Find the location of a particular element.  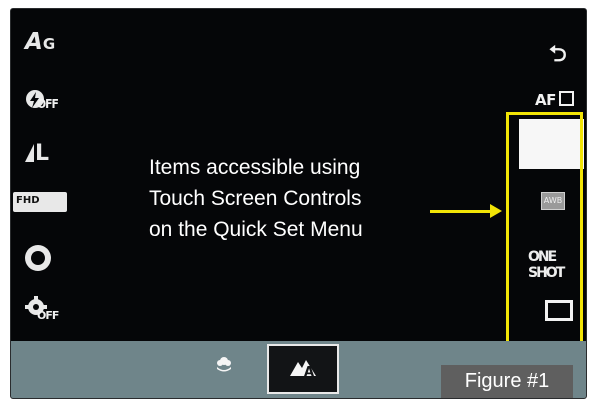

scene-intelligent-auto-button: A is located at coordinates (303, 369).